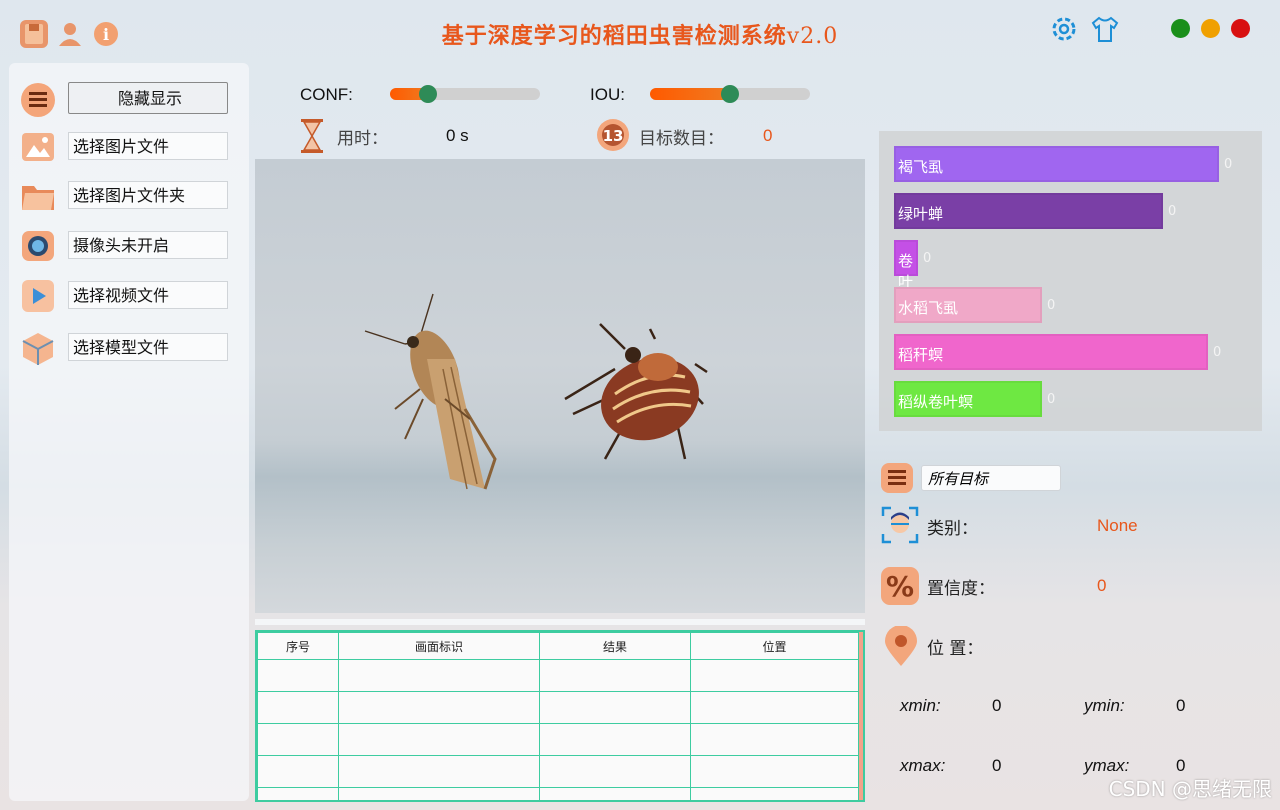 This screenshot has width=1280, height=810. I want to click on image-divider, so click(560, 622).